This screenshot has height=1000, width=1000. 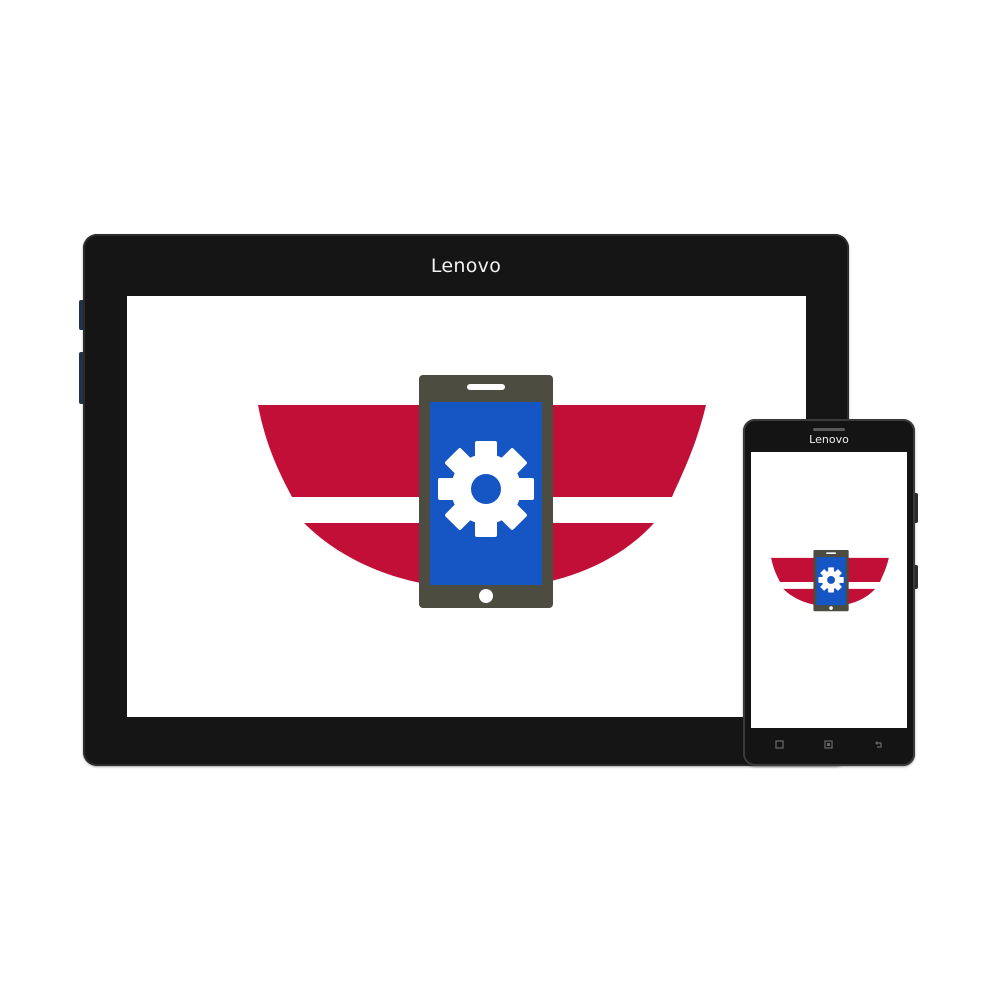 I want to click on tablet-brand-logo: Lenovo, so click(x=466, y=266).